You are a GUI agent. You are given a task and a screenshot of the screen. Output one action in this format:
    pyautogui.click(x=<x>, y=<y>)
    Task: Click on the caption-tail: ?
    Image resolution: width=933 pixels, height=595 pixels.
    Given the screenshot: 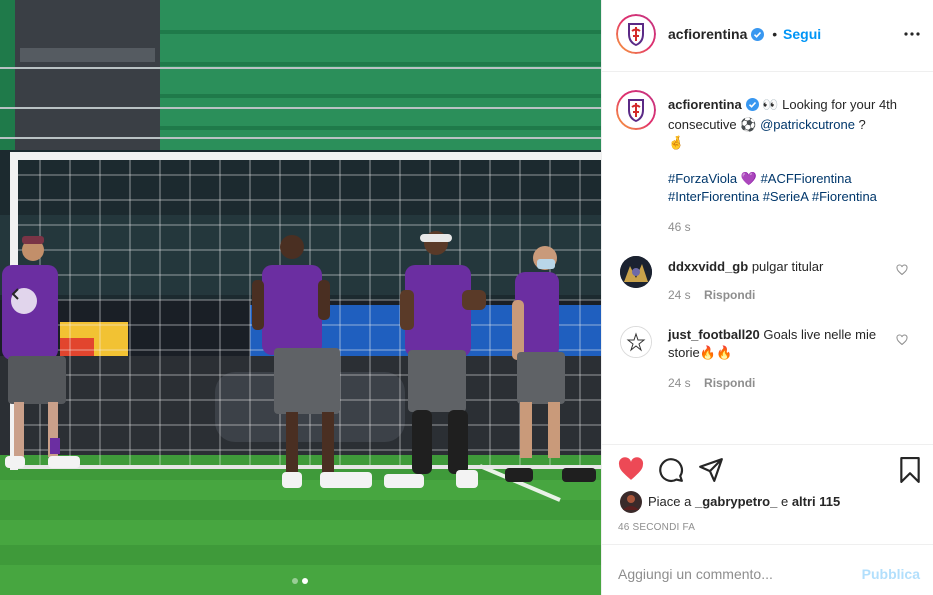 What is the action you would take?
    pyautogui.click(x=860, y=124)
    